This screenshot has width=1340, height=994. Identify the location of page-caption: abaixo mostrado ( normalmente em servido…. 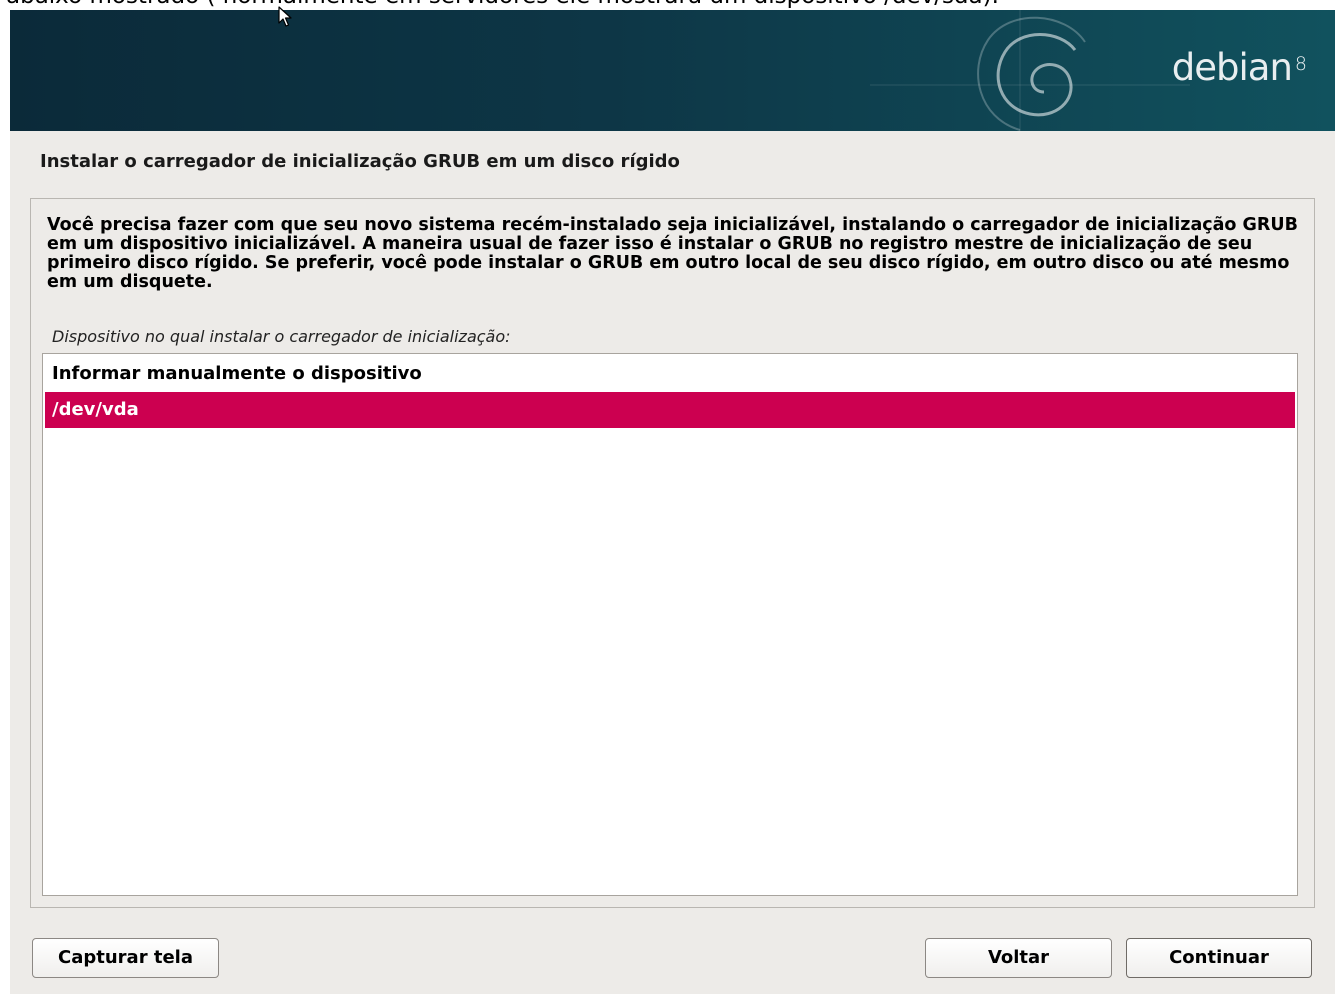
(670, 5).